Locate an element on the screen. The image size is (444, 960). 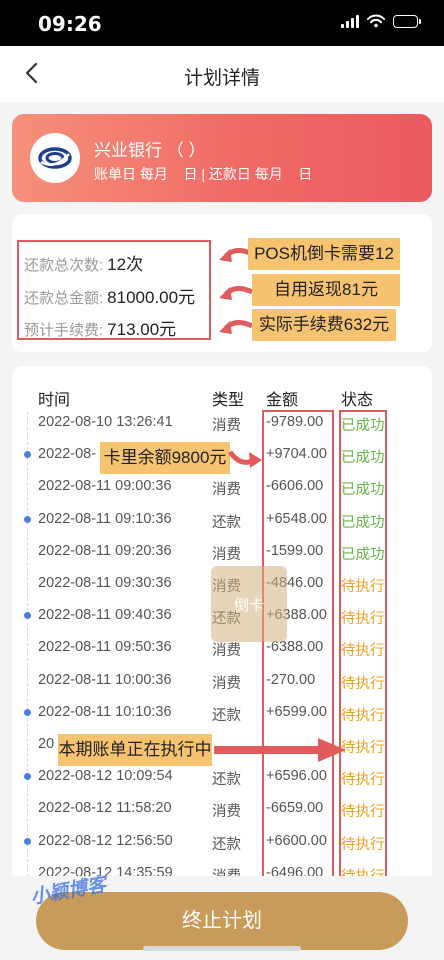
header-time: 时间 is located at coordinates (54, 400).